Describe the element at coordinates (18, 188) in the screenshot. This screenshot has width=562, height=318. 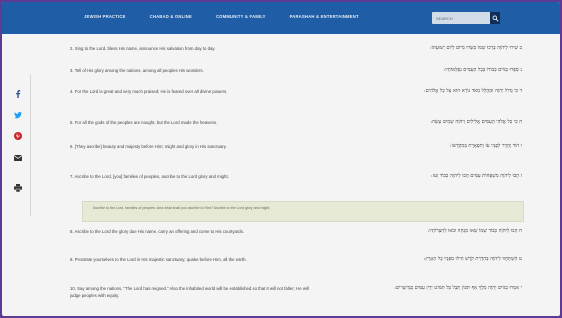
I see `print-icon` at that location.